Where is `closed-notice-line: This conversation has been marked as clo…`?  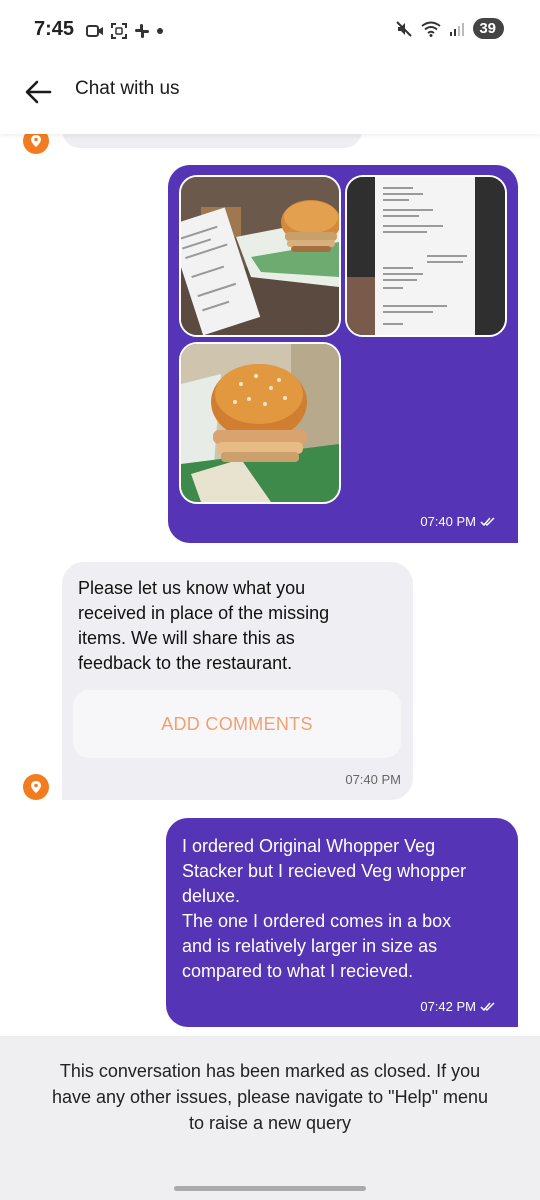
closed-notice-line: This conversation has been marked as clo… is located at coordinates (270, 1071).